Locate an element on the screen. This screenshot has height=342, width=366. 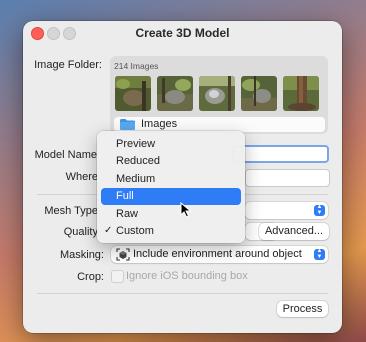
quality-dropdown-menu: Preview Reduced Medium Full Raw ✓ Custom is located at coordinates (171, 187).